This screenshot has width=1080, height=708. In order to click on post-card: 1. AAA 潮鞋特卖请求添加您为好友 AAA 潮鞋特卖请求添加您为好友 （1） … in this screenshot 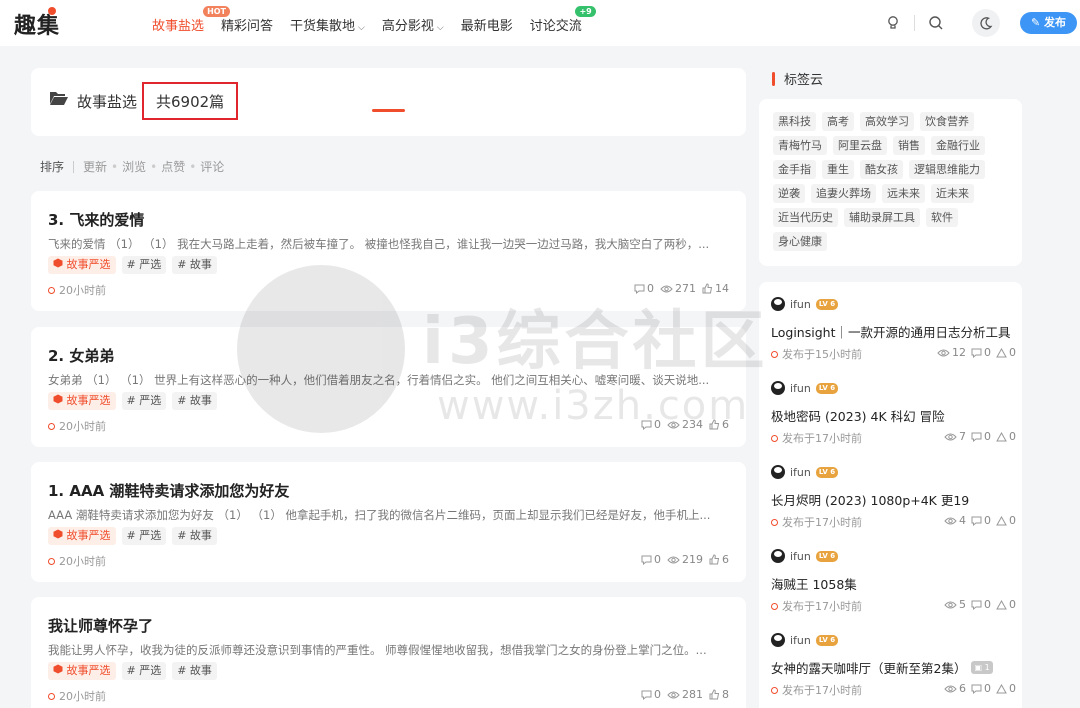, I will do `click(388, 522)`.